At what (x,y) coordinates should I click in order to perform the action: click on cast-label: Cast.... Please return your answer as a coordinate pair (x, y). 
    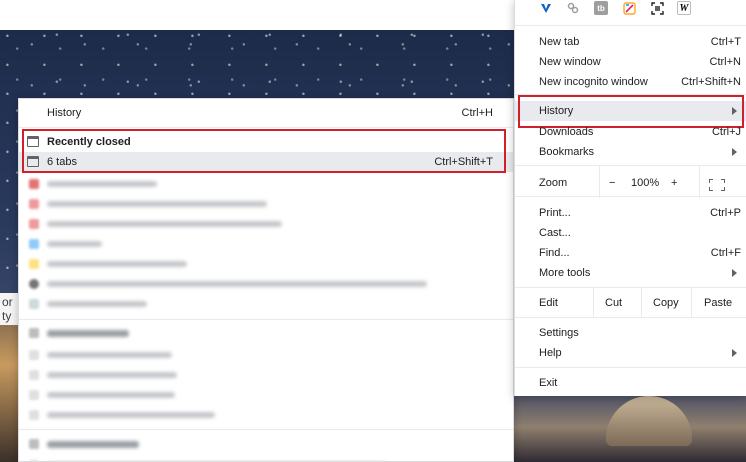
    Looking at the image, I should click on (555, 233).